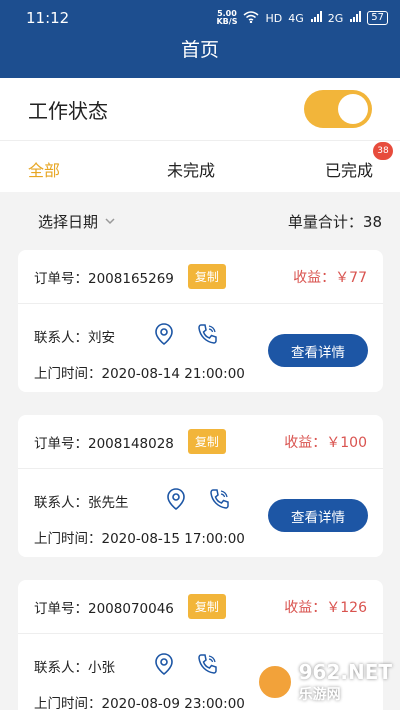 This screenshot has height=710, width=400. I want to click on filter-row: 选择日期 单量合计：38, so click(200, 221).